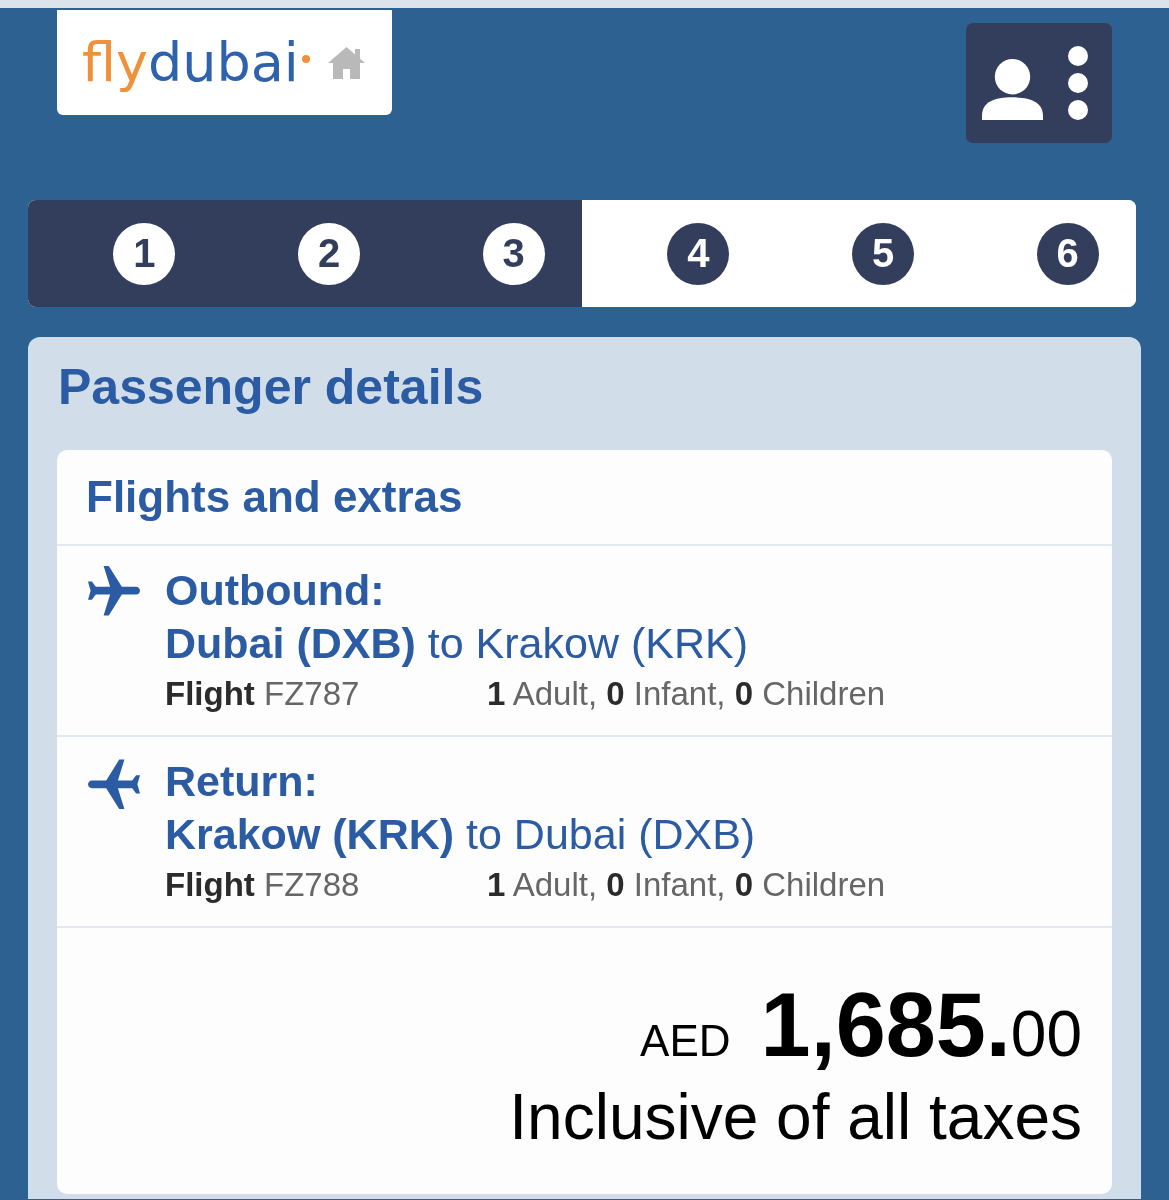 This screenshot has width=1169, height=1200. What do you see at coordinates (263, 885) in the screenshot?
I see `flight-number: Flight FZ788` at bounding box center [263, 885].